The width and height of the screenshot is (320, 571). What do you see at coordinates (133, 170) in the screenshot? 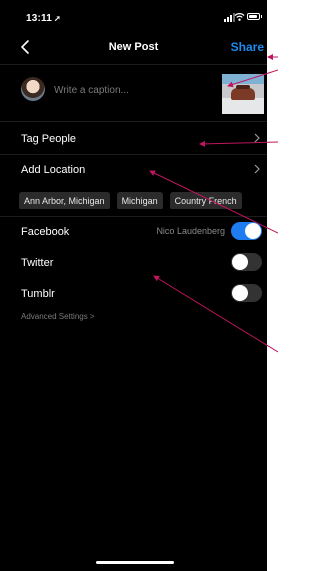
I see `add-location-row: Add Location` at bounding box center [133, 170].